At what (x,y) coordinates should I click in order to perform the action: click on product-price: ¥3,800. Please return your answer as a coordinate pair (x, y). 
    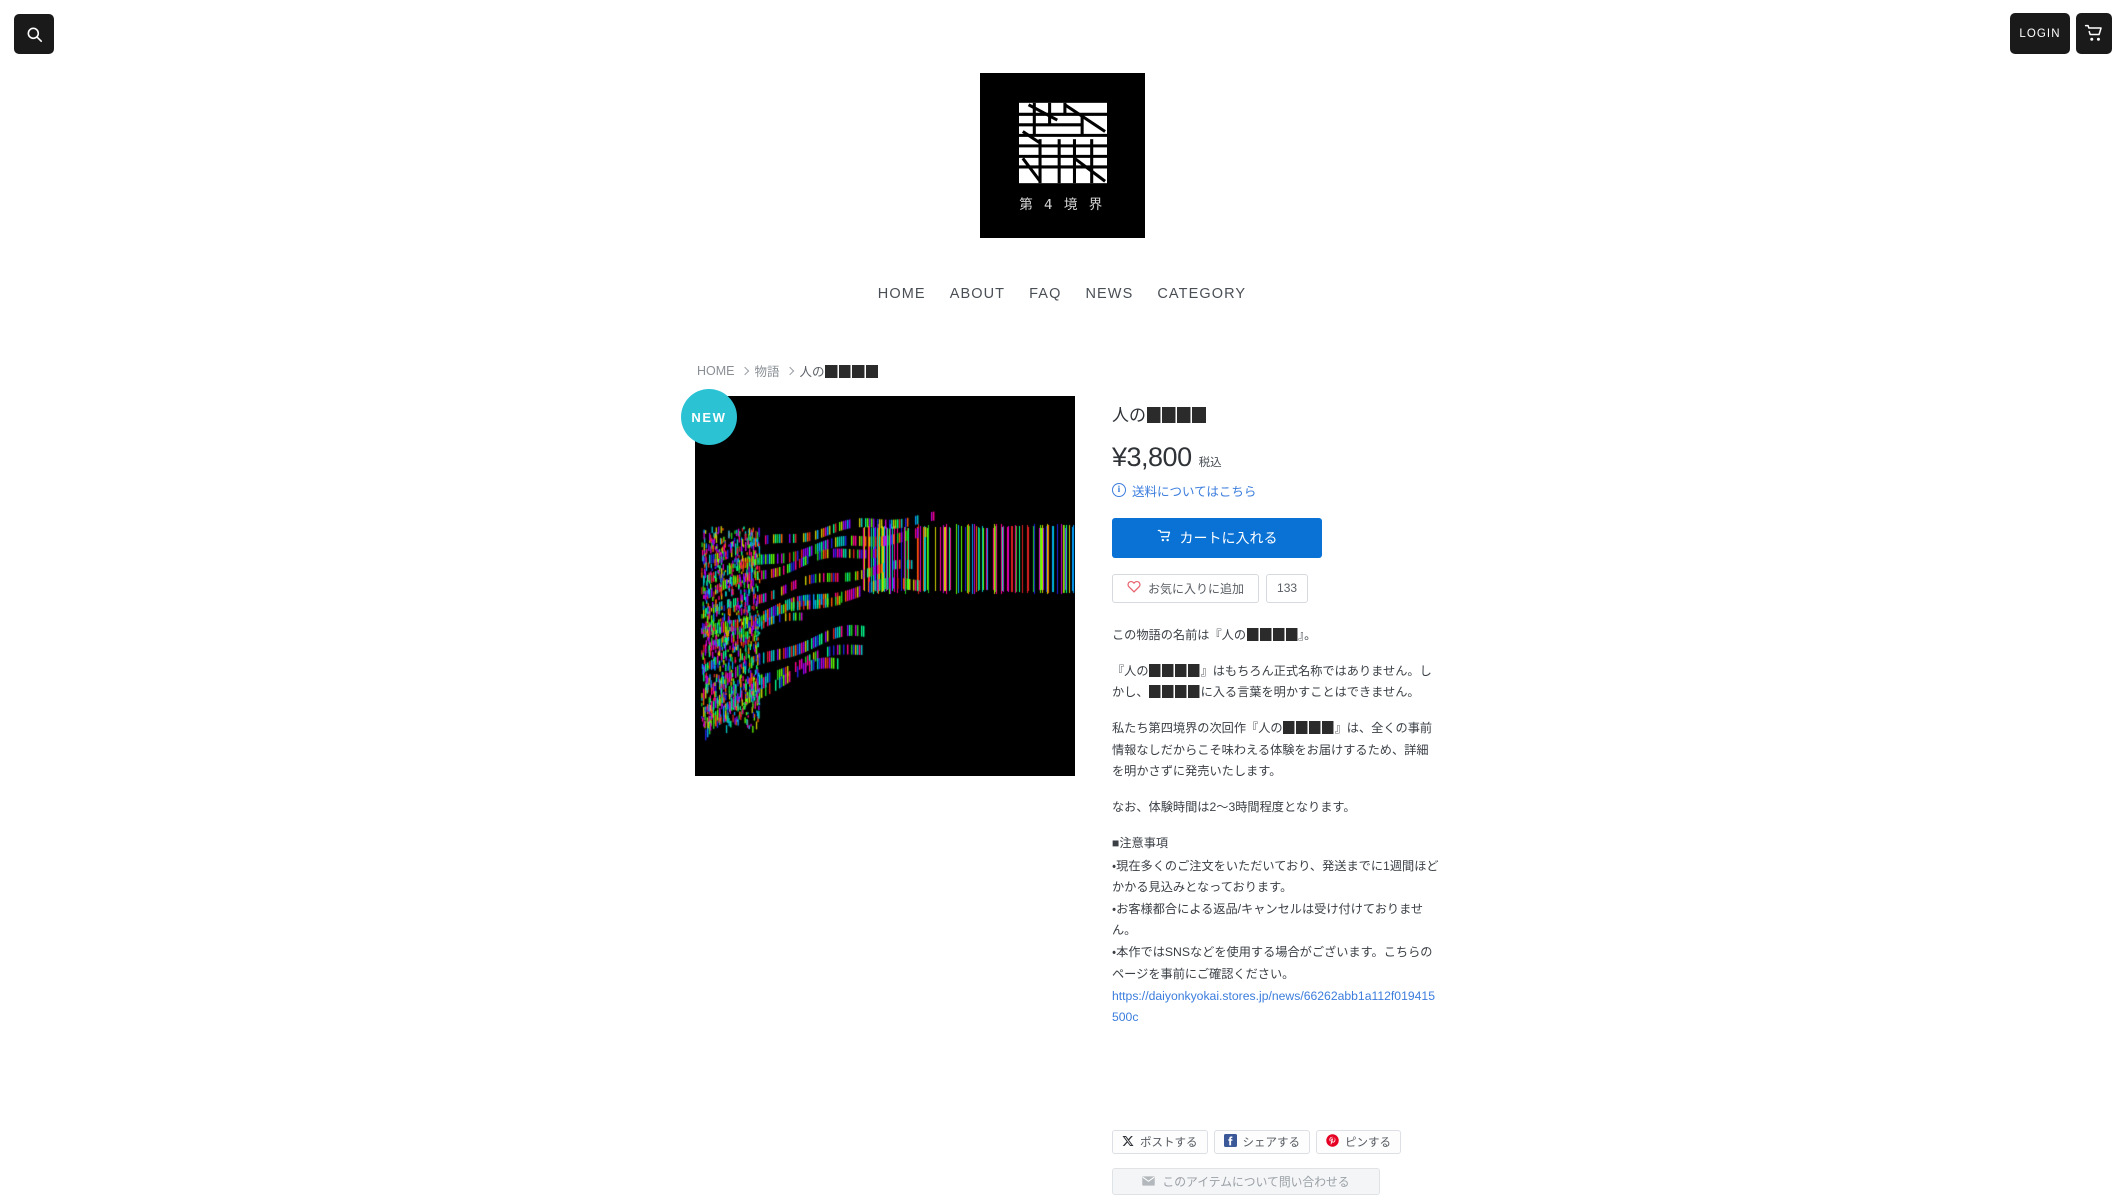
    Looking at the image, I should click on (1152, 456).